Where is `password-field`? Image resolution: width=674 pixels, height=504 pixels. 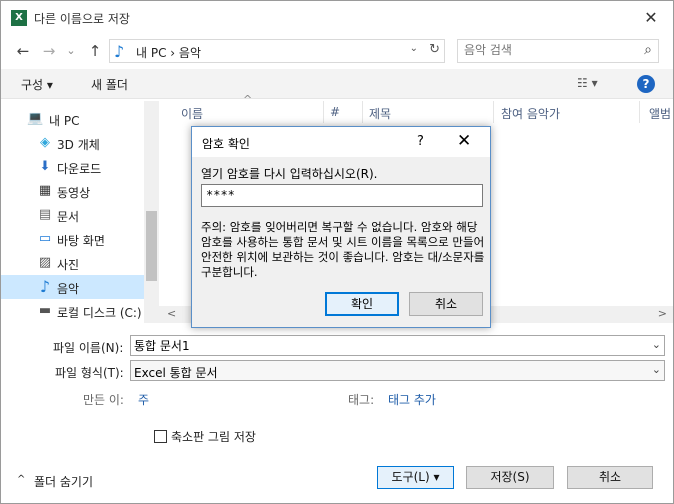
password-field is located at coordinates (342, 195).